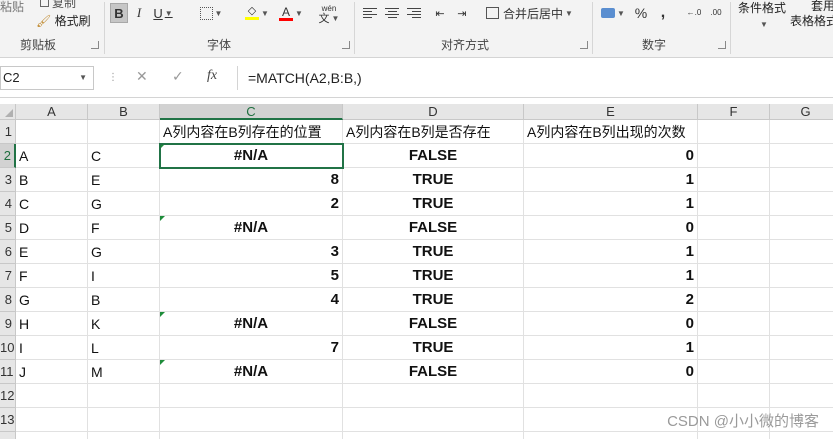  What do you see at coordinates (52, 112) in the screenshot?
I see `column-header-a: A` at bounding box center [52, 112].